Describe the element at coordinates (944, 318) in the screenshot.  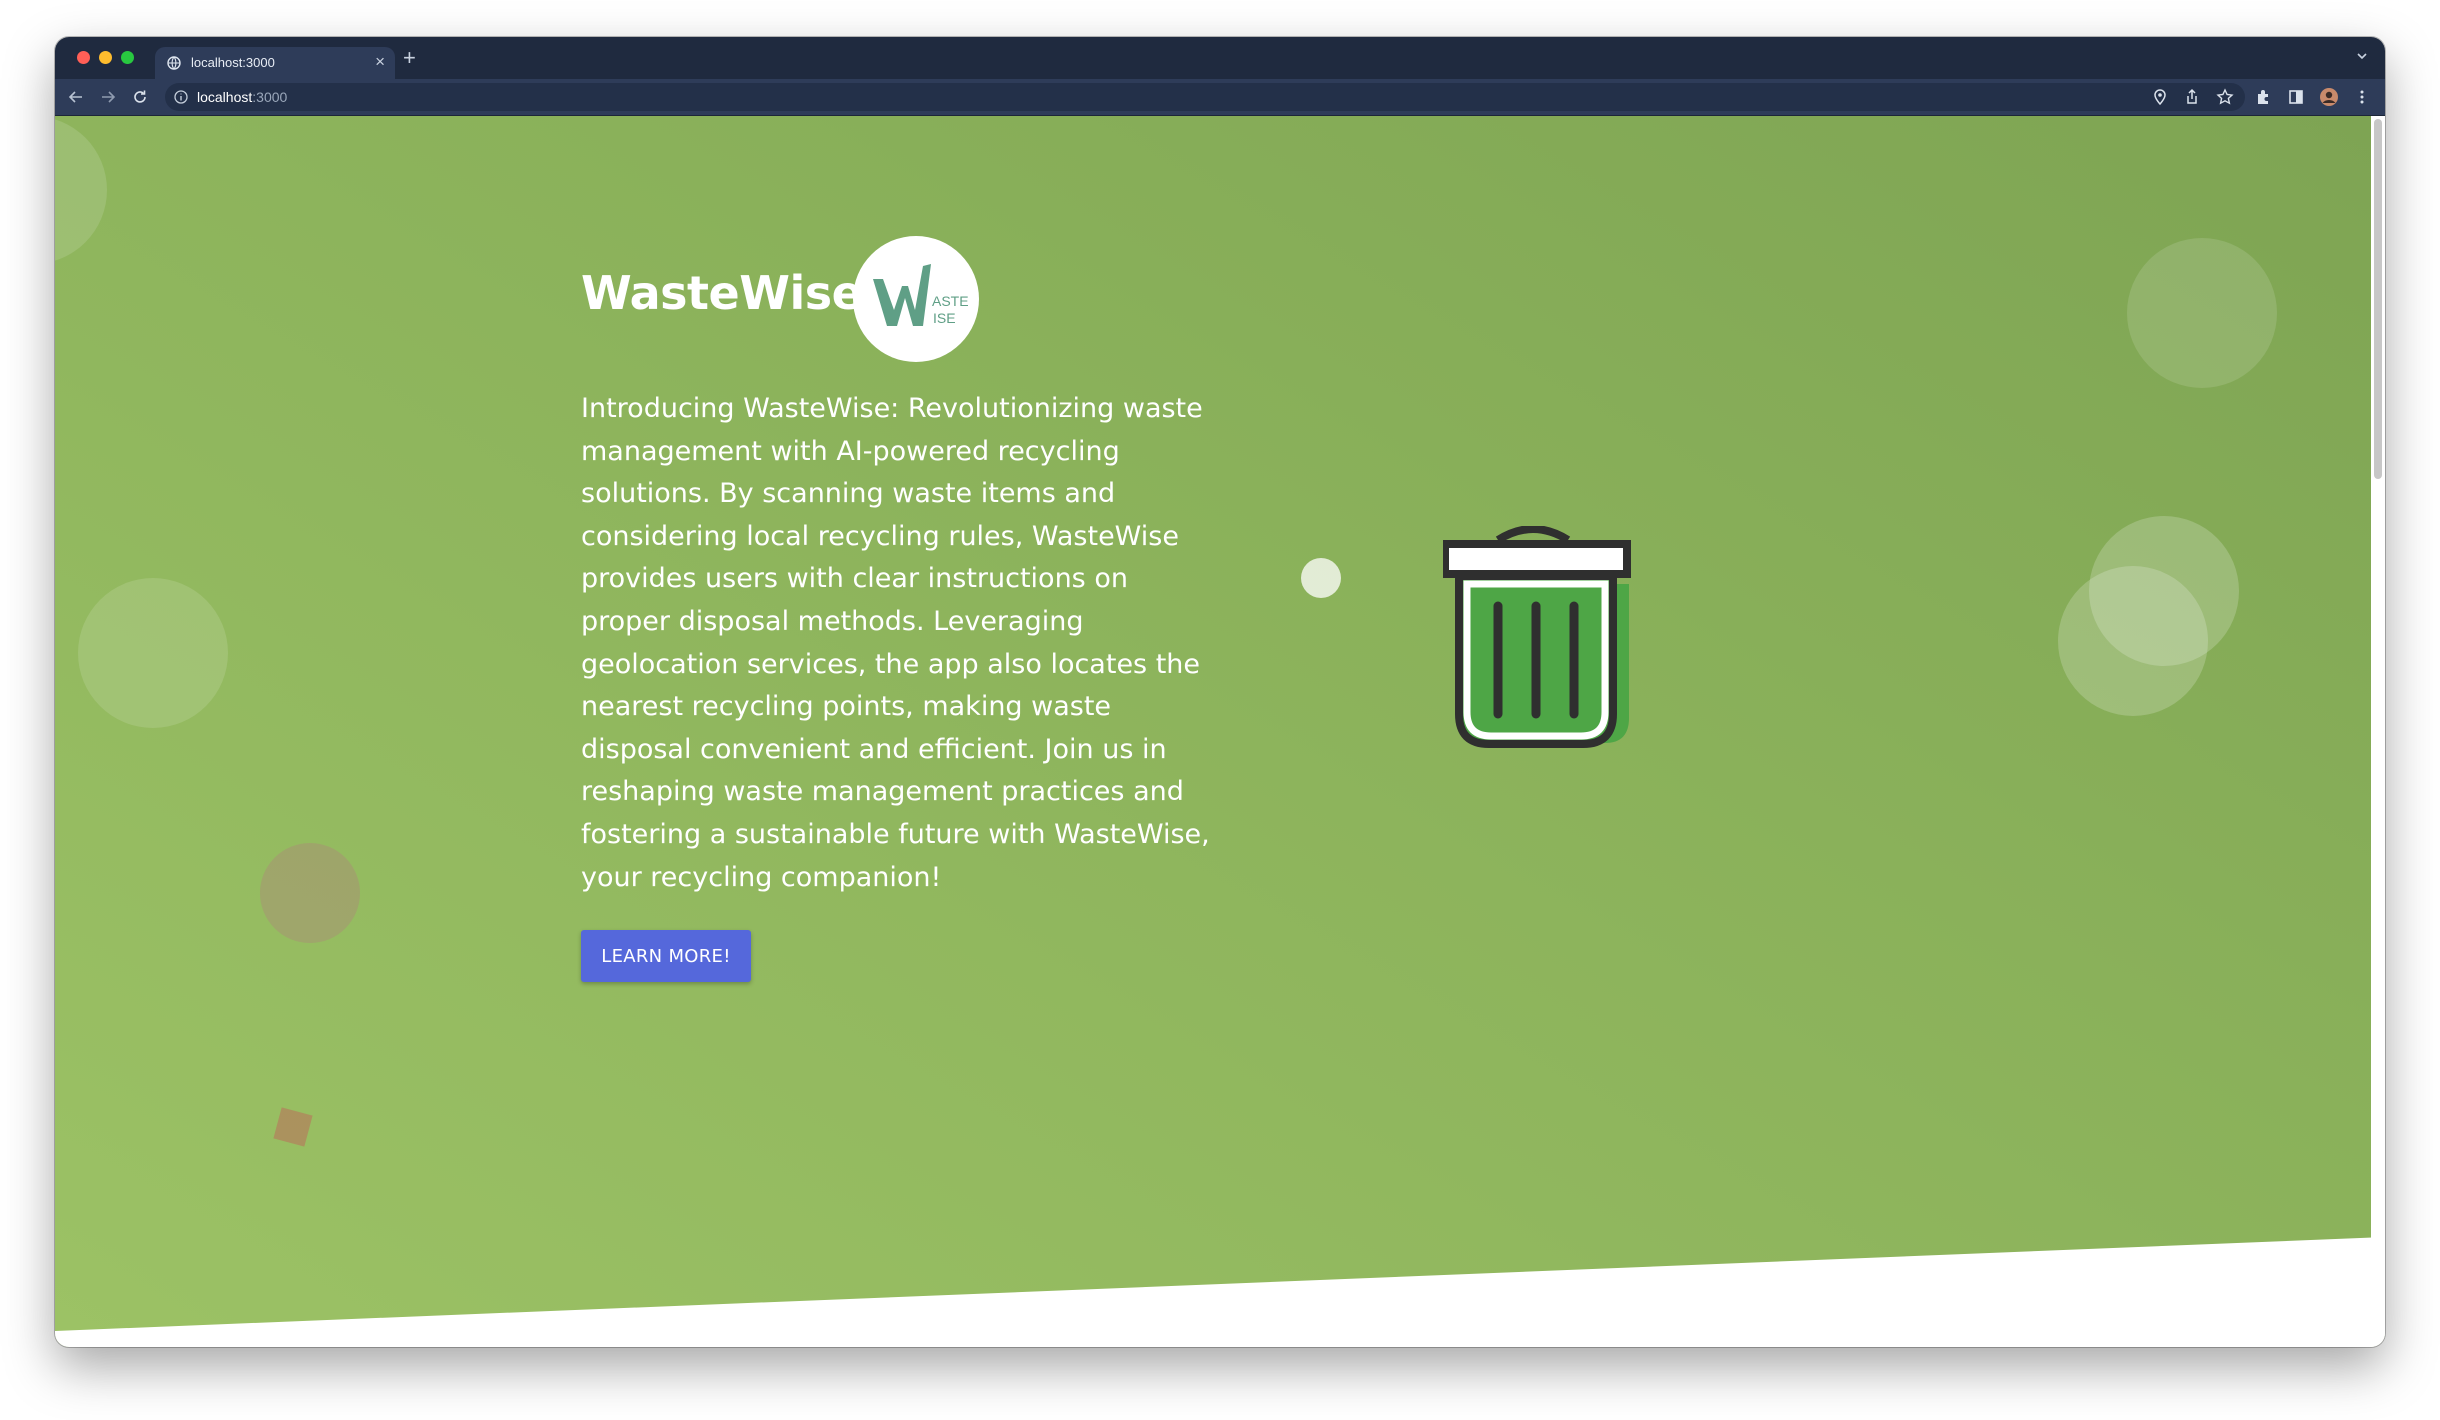
I see `logo-text-bottom: ISE` at that location.